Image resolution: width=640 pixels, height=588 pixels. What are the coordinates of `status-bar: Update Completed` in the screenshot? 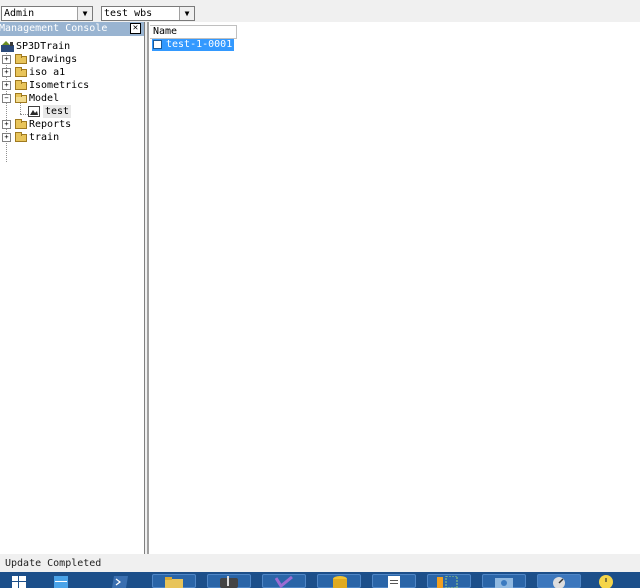 It's located at (320, 564).